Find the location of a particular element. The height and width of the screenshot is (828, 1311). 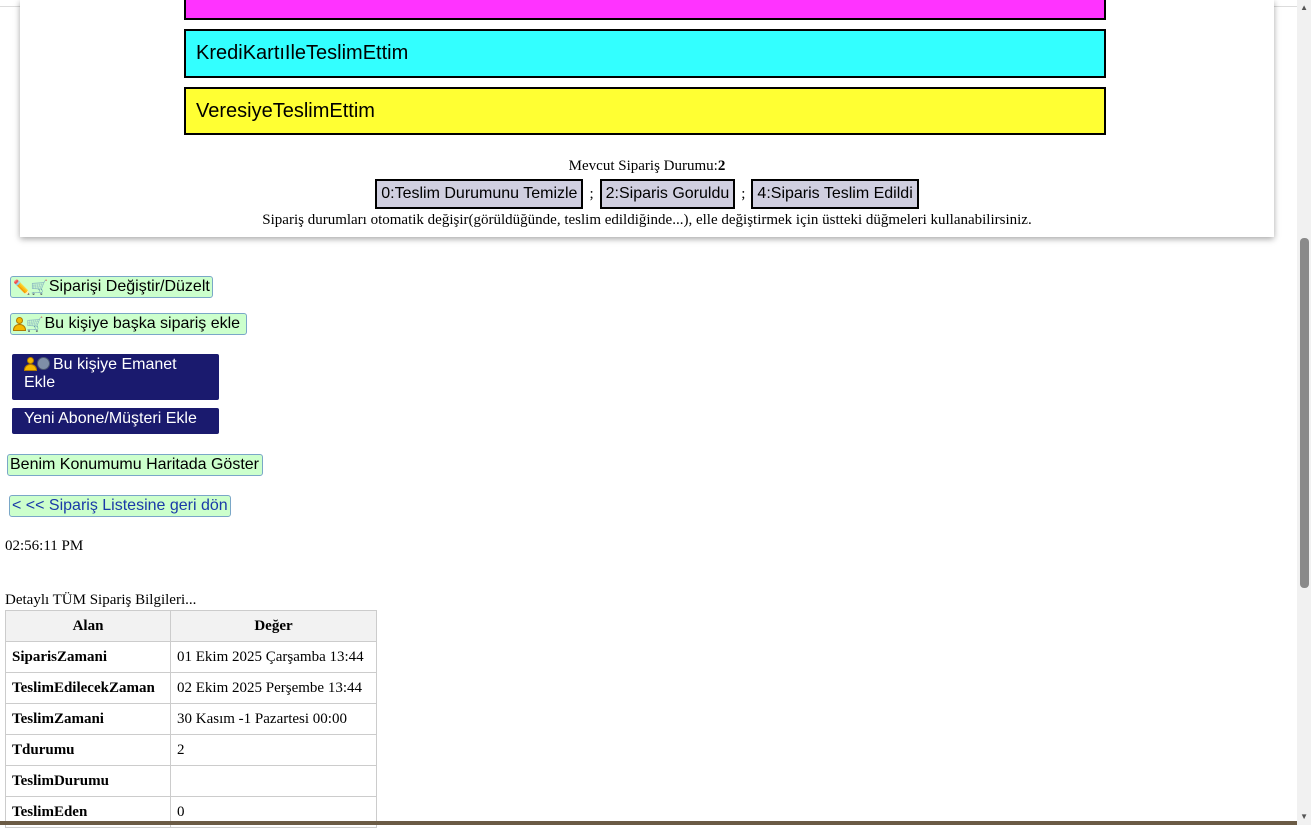

row-value: 02 Ekim 2025 Perşembe 13:44 is located at coordinates (273, 688).